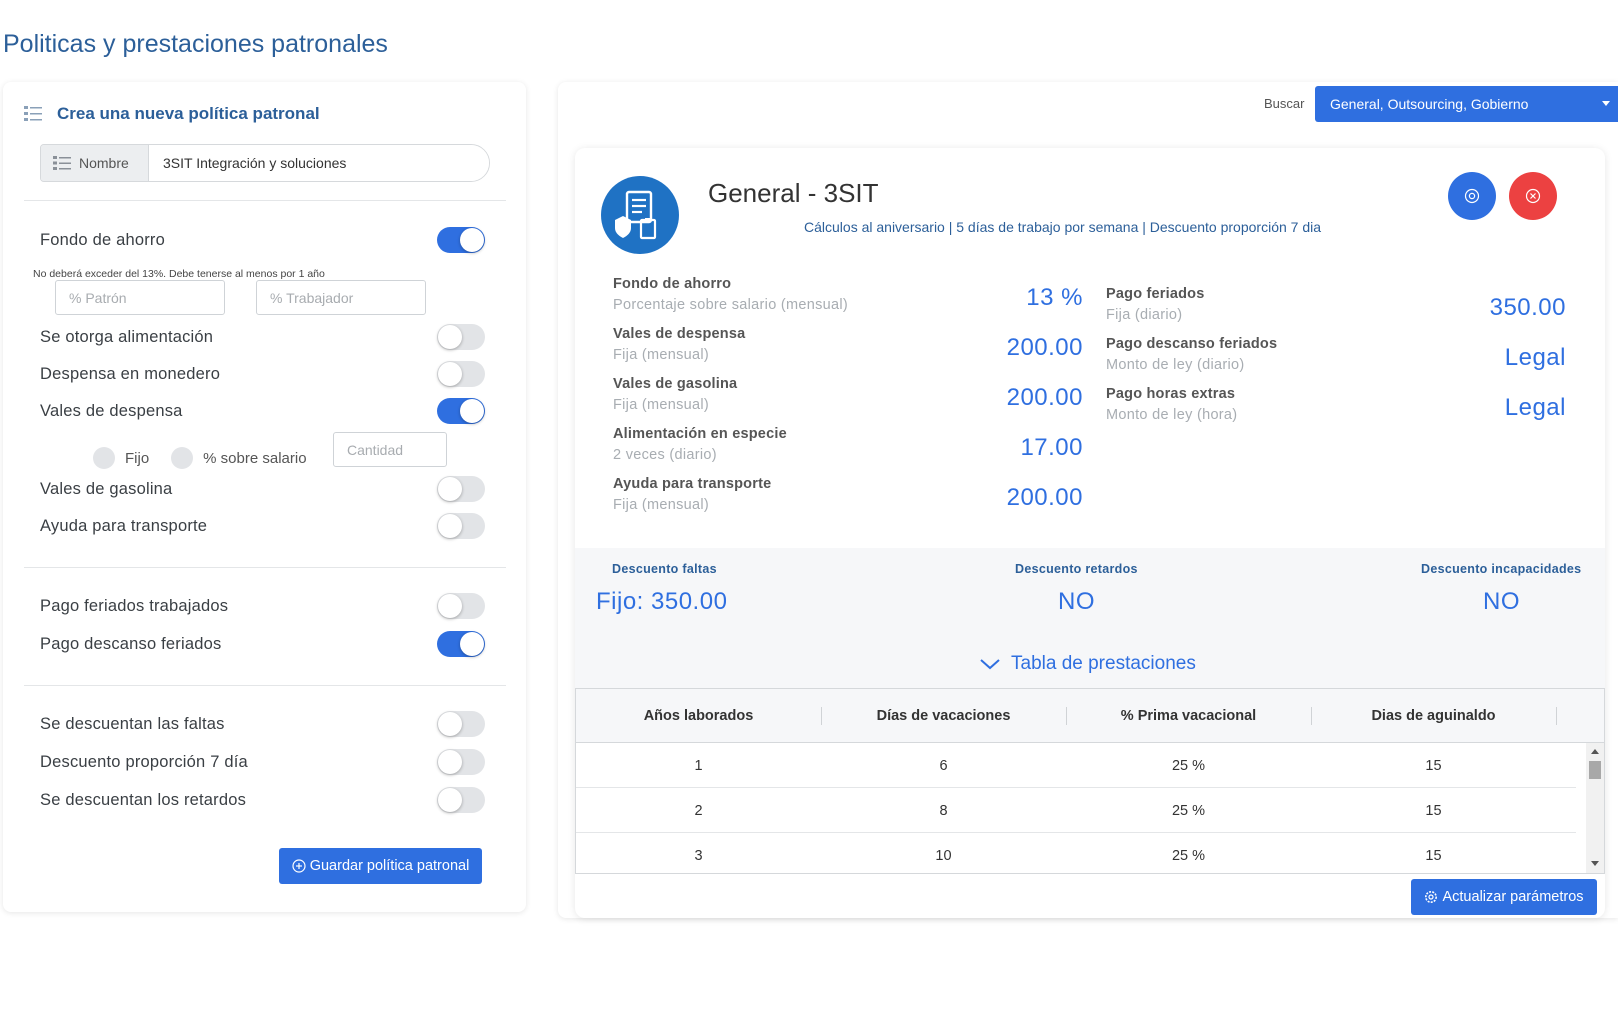  Describe the element at coordinates (127, 336) in the screenshot. I see `option-label: Se otorga alimentación` at that location.